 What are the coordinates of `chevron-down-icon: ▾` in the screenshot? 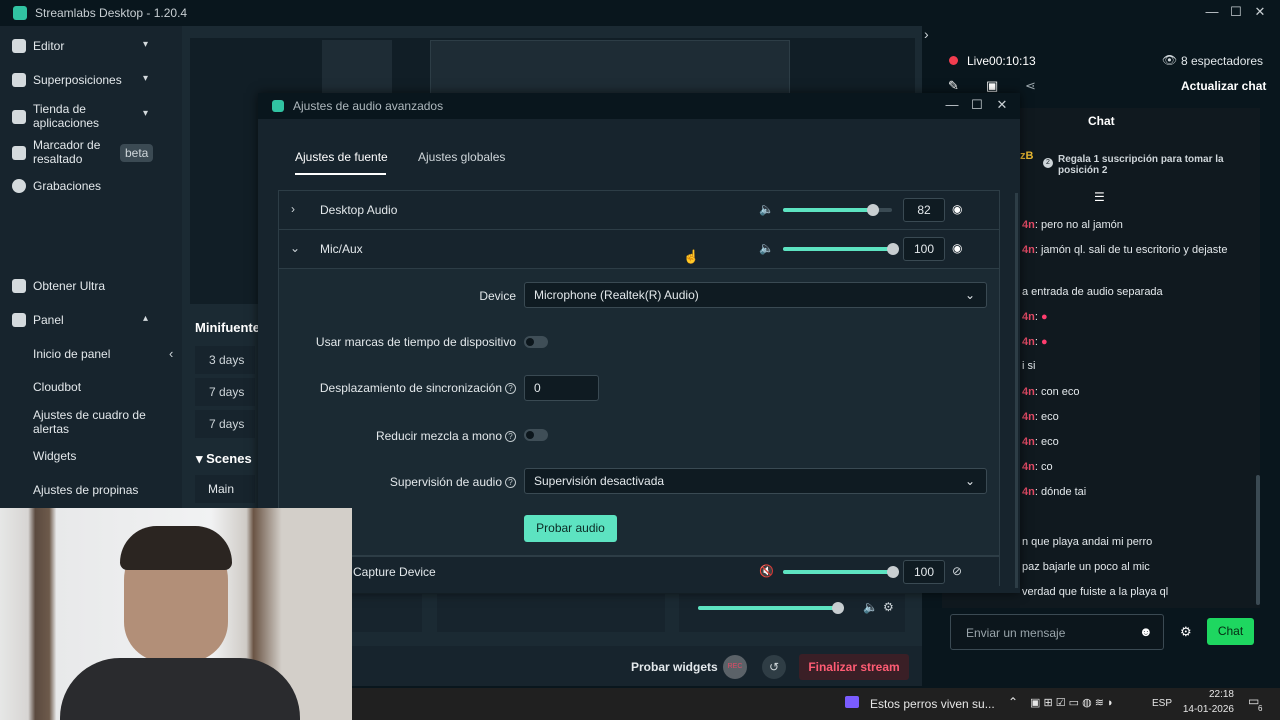 It's located at (146, 113).